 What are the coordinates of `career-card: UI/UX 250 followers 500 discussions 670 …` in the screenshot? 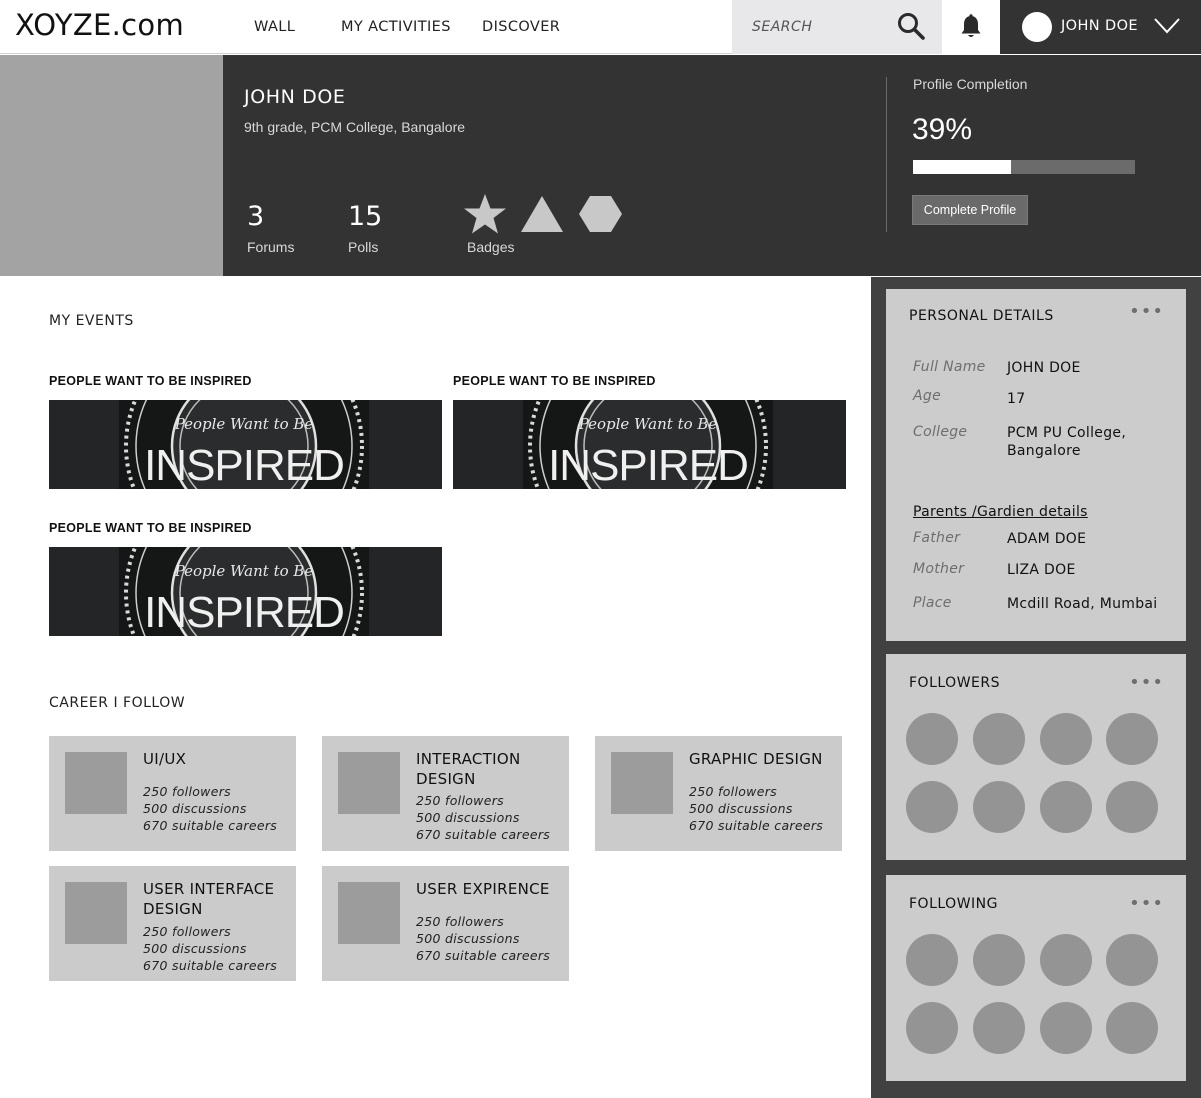 It's located at (172, 793).